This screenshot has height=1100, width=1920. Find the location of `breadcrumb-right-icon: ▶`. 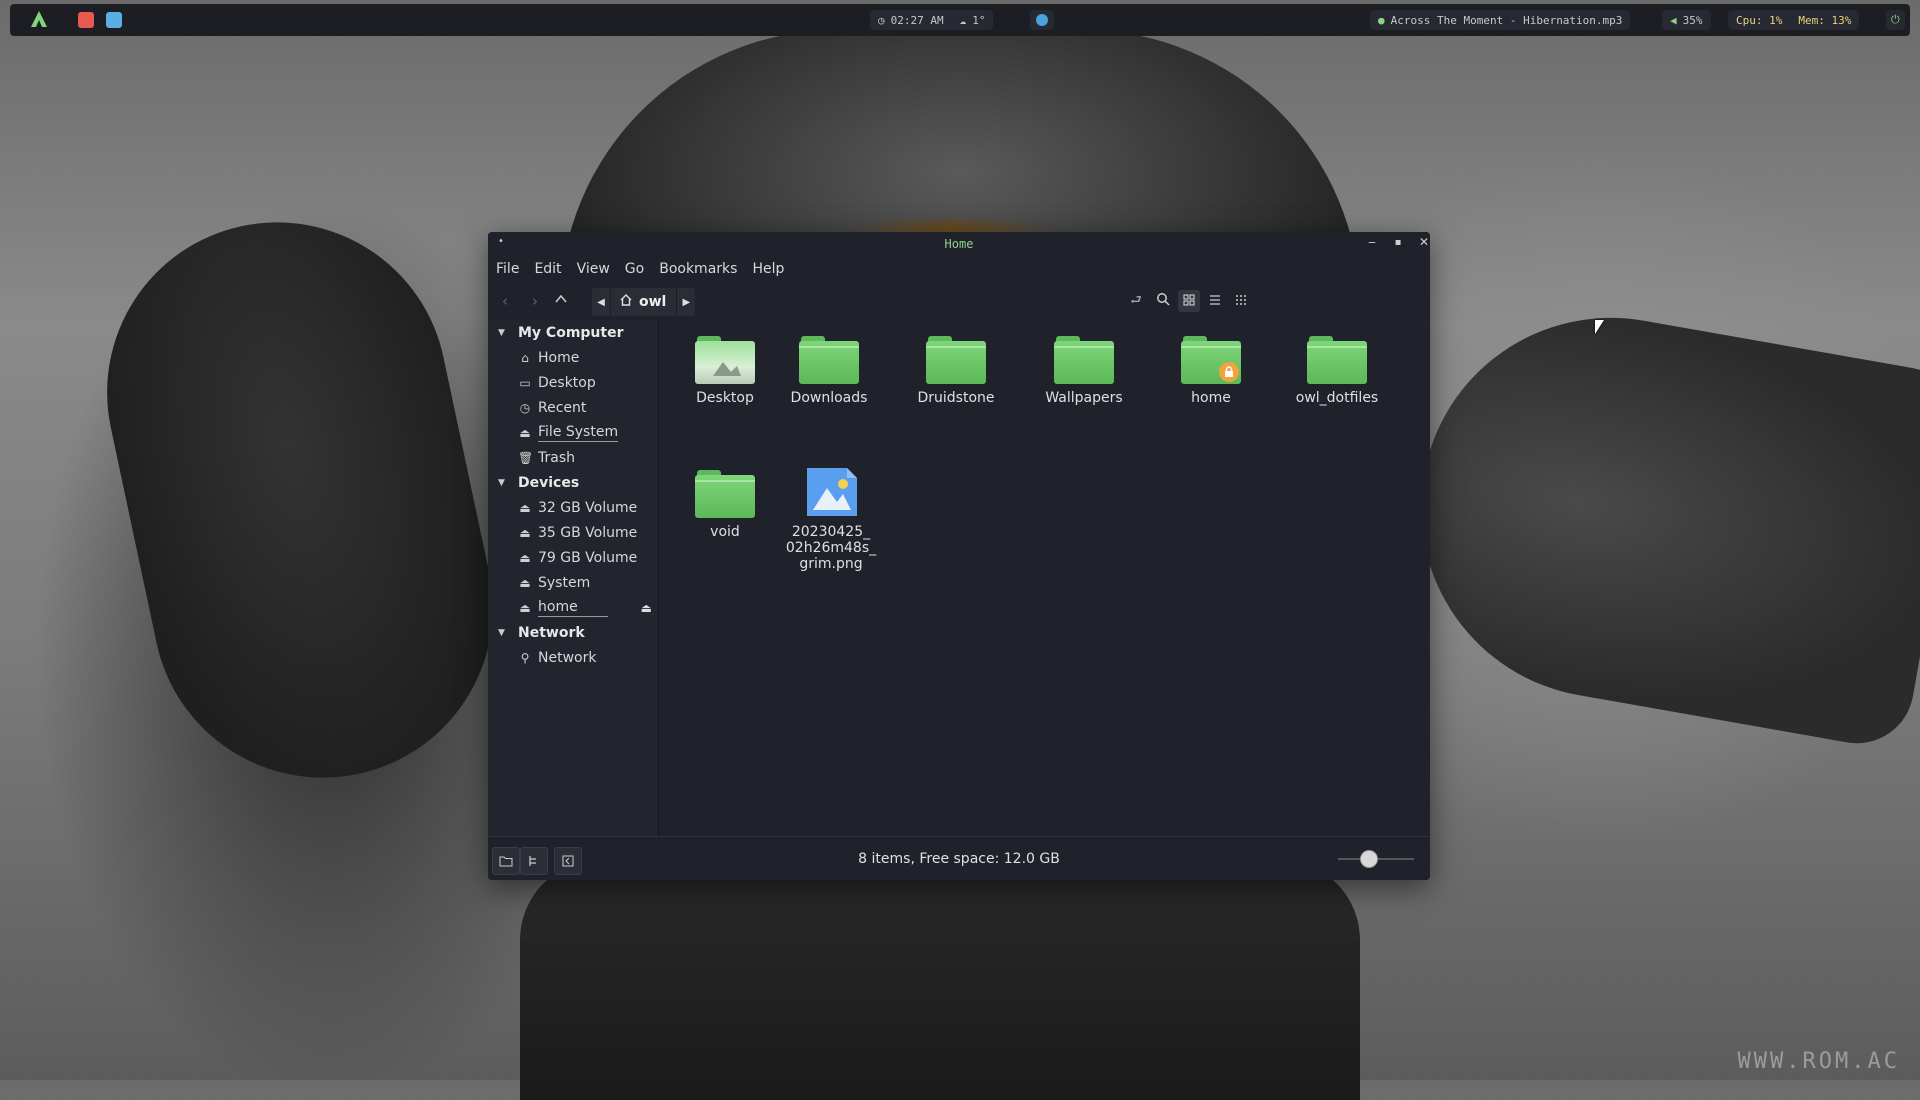

breadcrumb-right-icon: ▶ is located at coordinates (686, 302).